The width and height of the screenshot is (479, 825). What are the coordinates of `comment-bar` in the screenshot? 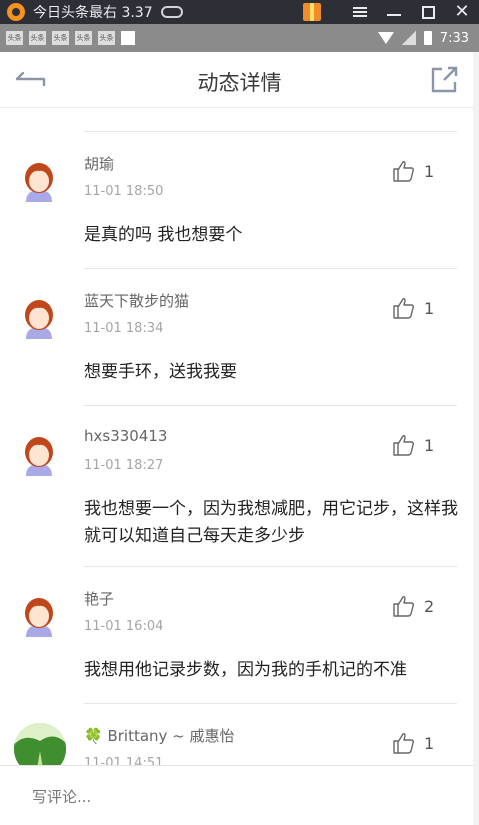 It's located at (239, 795).